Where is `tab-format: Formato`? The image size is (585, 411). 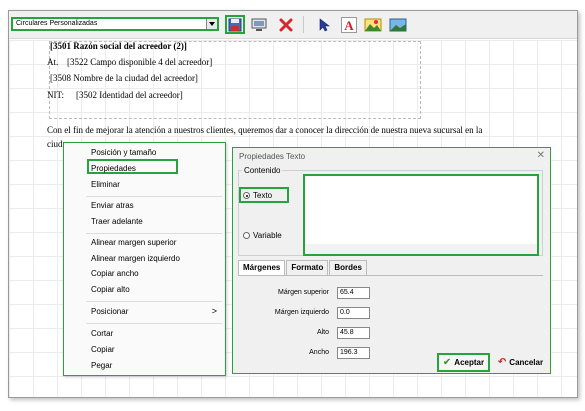
tab-format: Formato is located at coordinates (307, 267).